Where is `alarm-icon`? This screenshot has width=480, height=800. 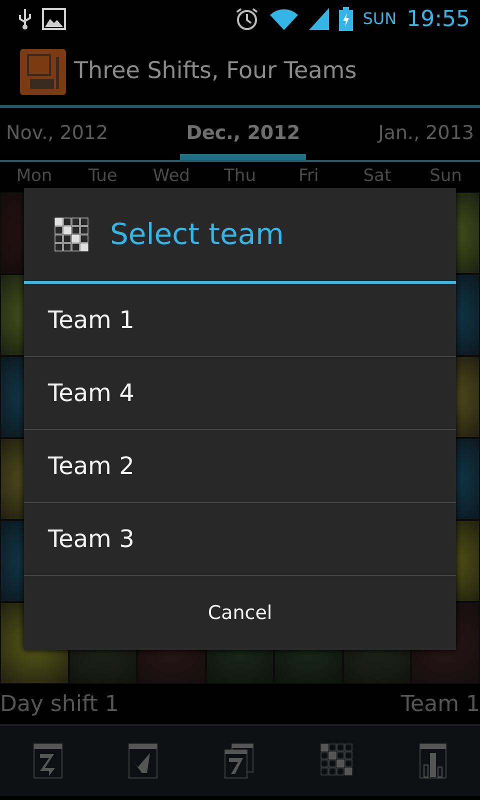 alarm-icon is located at coordinates (246, 19).